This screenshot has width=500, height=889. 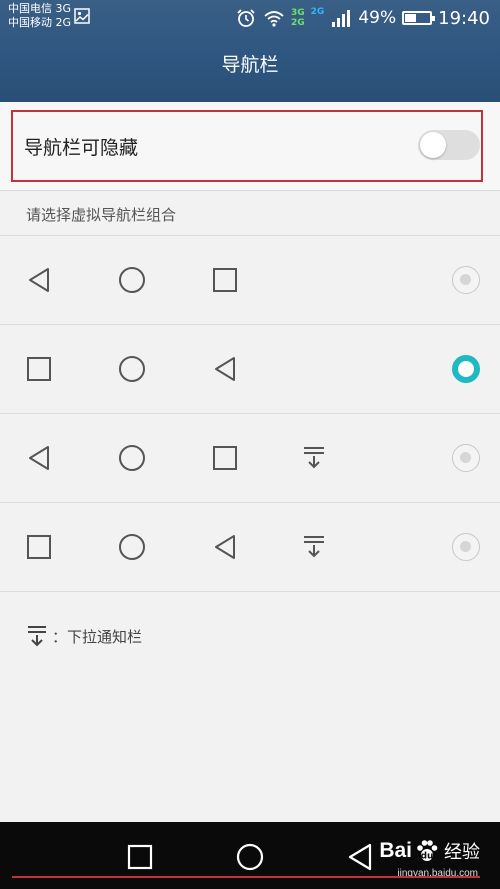 I want to click on hide-navbar-label: 导航栏可隐藏, so click(x=81, y=148).